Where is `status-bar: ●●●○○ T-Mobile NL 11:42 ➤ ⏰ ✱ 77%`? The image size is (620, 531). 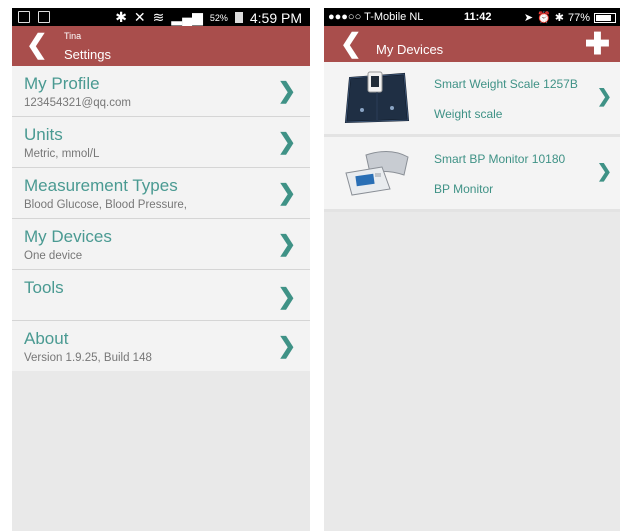
status-bar: ●●●○○ T-Mobile NL 11:42 ➤ ⏰ ✱ 77% is located at coordinates (472, 17).